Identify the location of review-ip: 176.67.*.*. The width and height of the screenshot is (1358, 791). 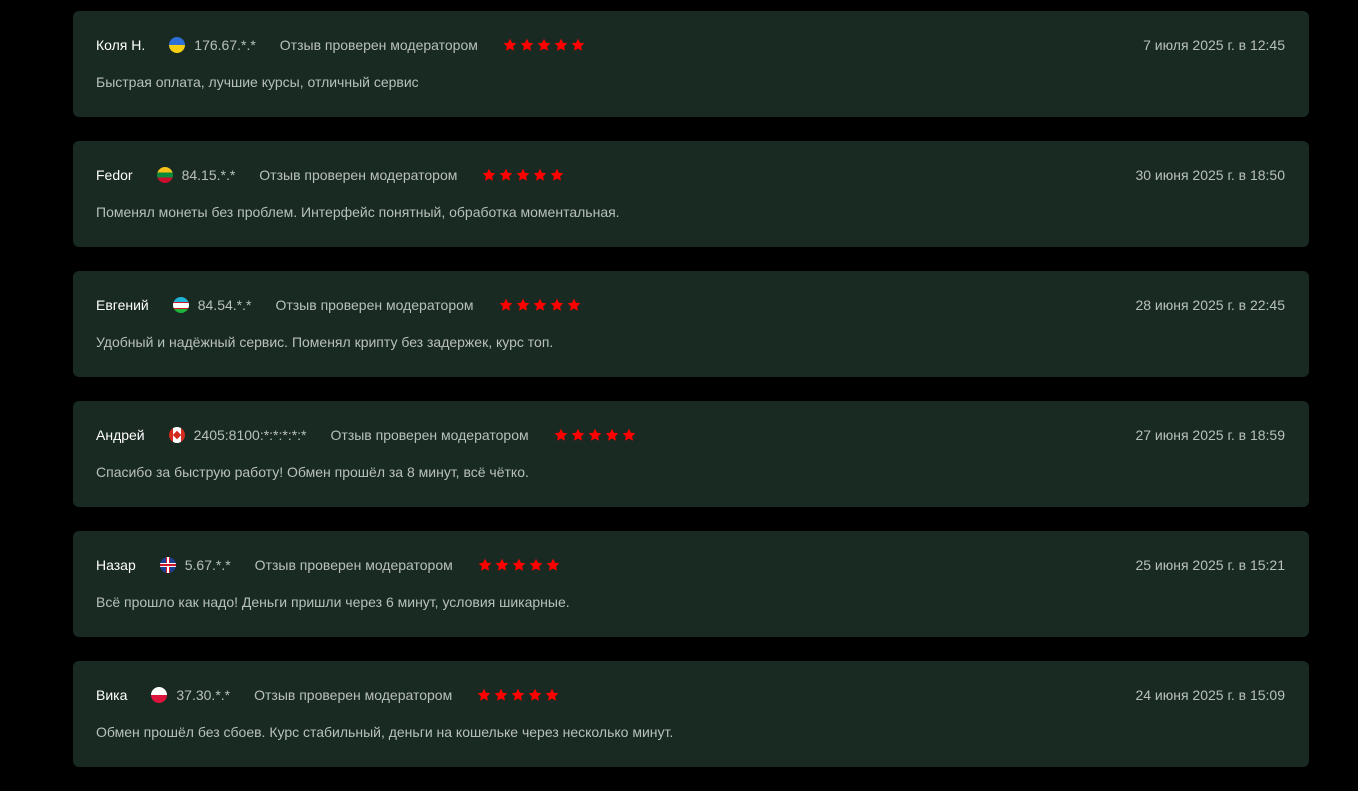
(225, 45).